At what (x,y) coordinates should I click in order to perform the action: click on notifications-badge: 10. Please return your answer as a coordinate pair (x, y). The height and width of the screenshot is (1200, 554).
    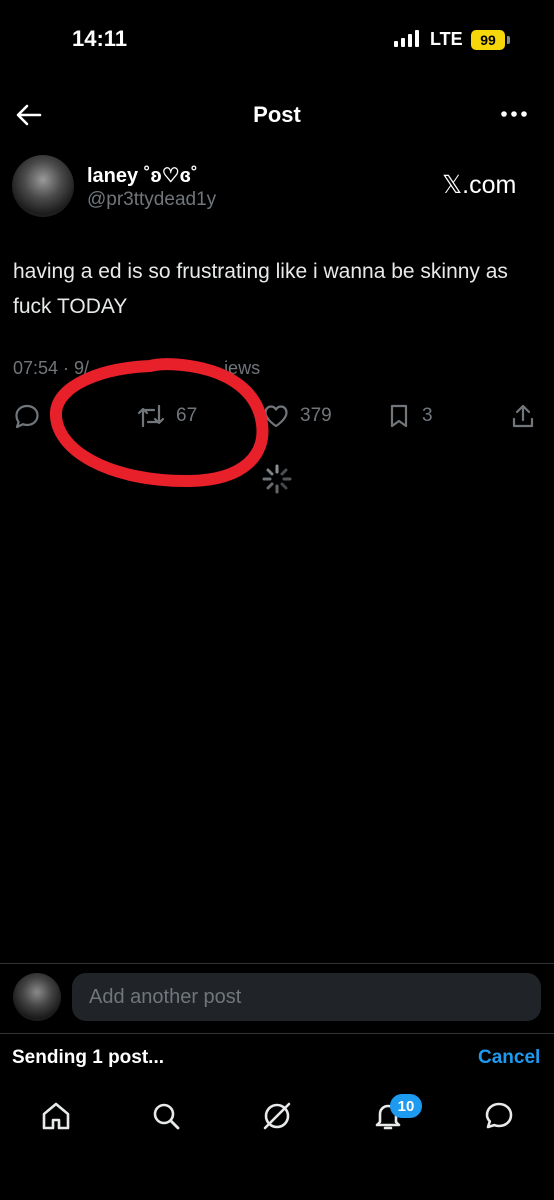
    Looking at the image, I should click on (406, 1106).